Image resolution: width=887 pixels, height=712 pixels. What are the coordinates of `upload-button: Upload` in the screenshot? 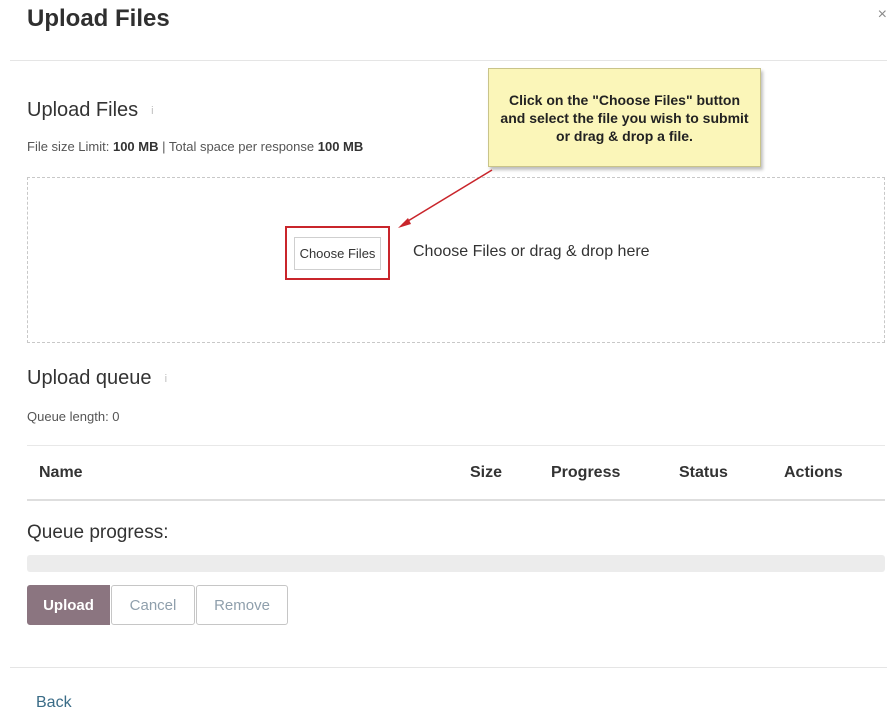 It's located at (68, 605).